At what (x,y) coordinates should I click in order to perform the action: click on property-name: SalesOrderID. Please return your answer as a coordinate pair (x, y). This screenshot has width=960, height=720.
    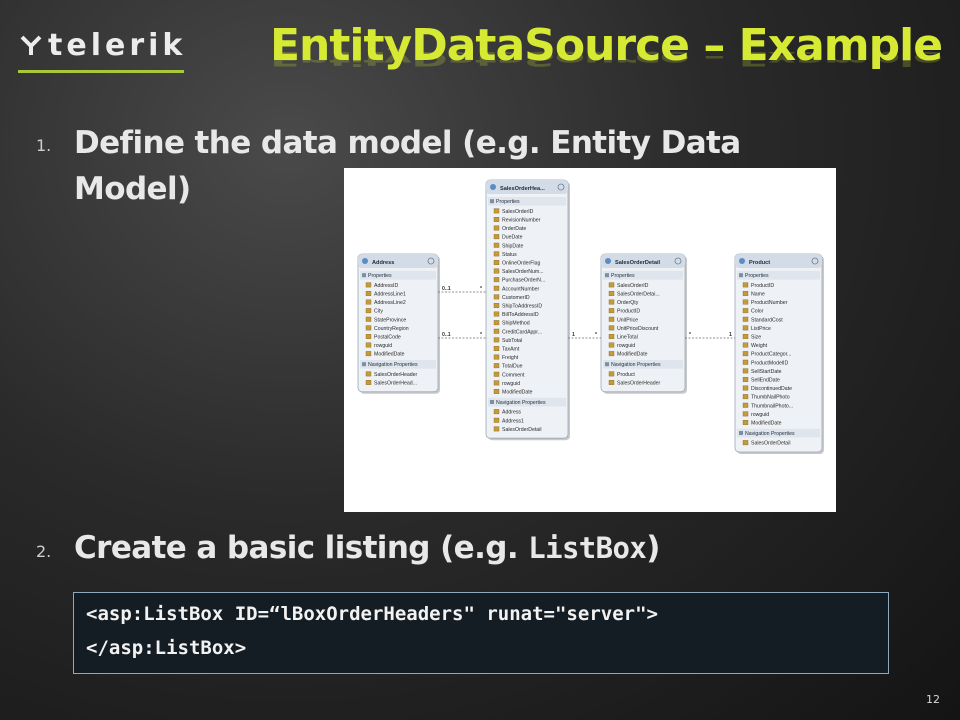
    Looking at the image, I should click on (518, 212).